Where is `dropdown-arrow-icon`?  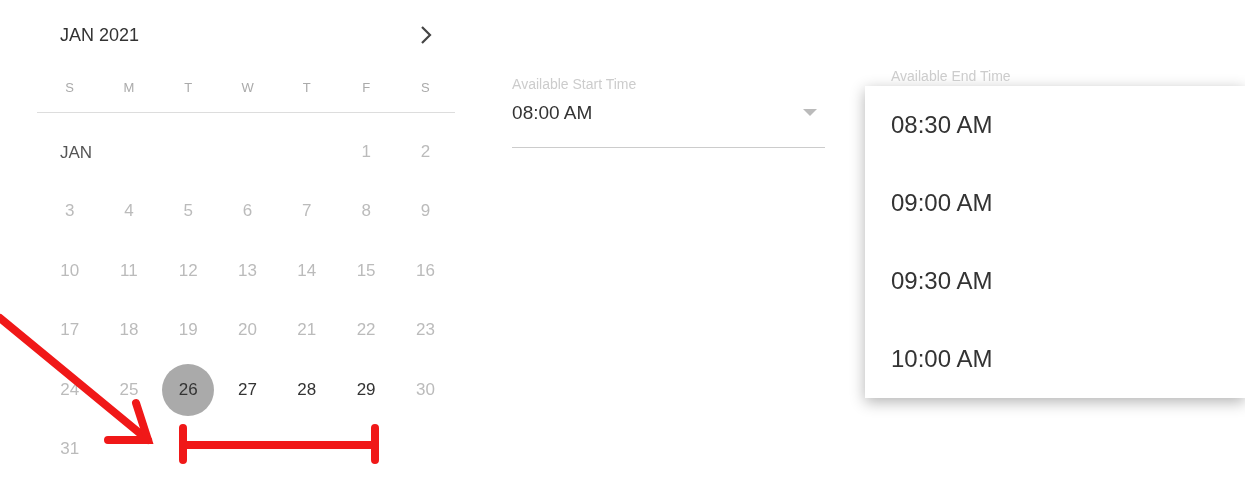
dropdown-arrow-icon is located at coordinates (810, 113).